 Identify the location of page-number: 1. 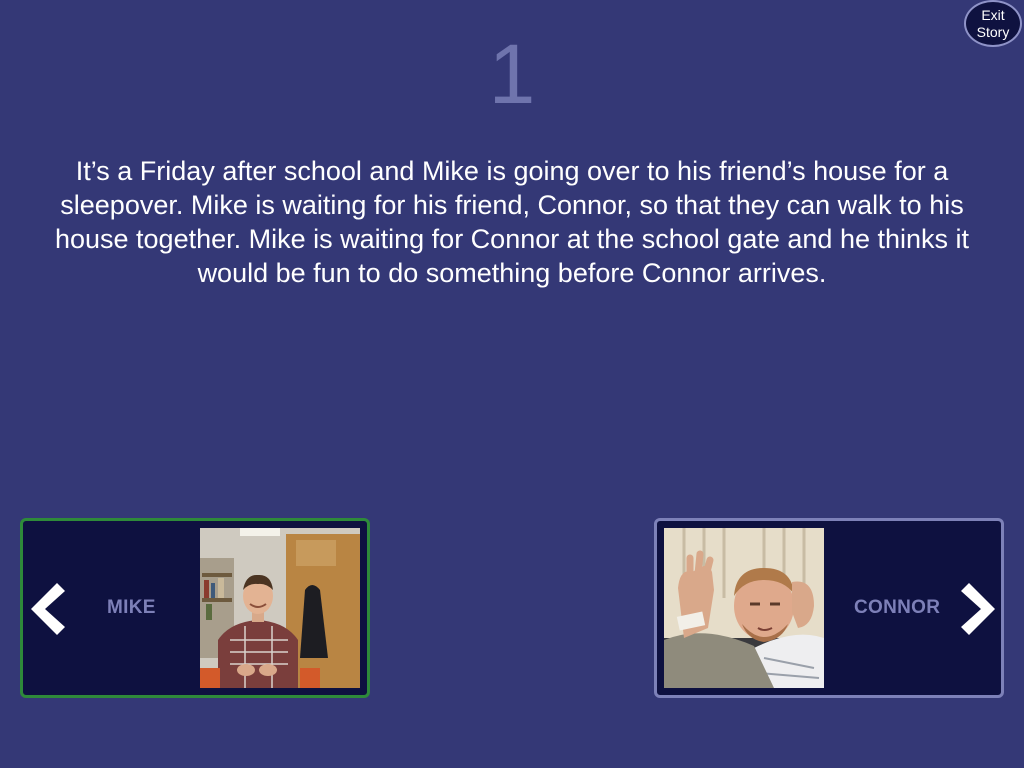
(512, 74).